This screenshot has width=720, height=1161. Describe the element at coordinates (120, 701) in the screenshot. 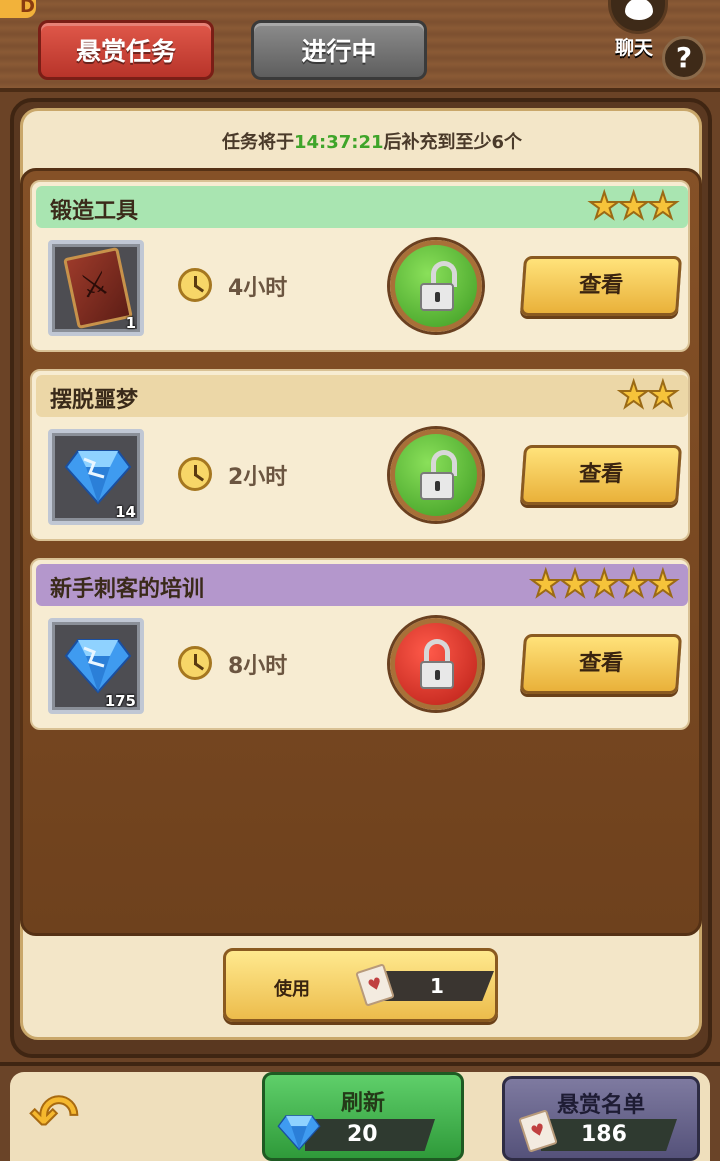

I see `reward-count: 175` at that location.